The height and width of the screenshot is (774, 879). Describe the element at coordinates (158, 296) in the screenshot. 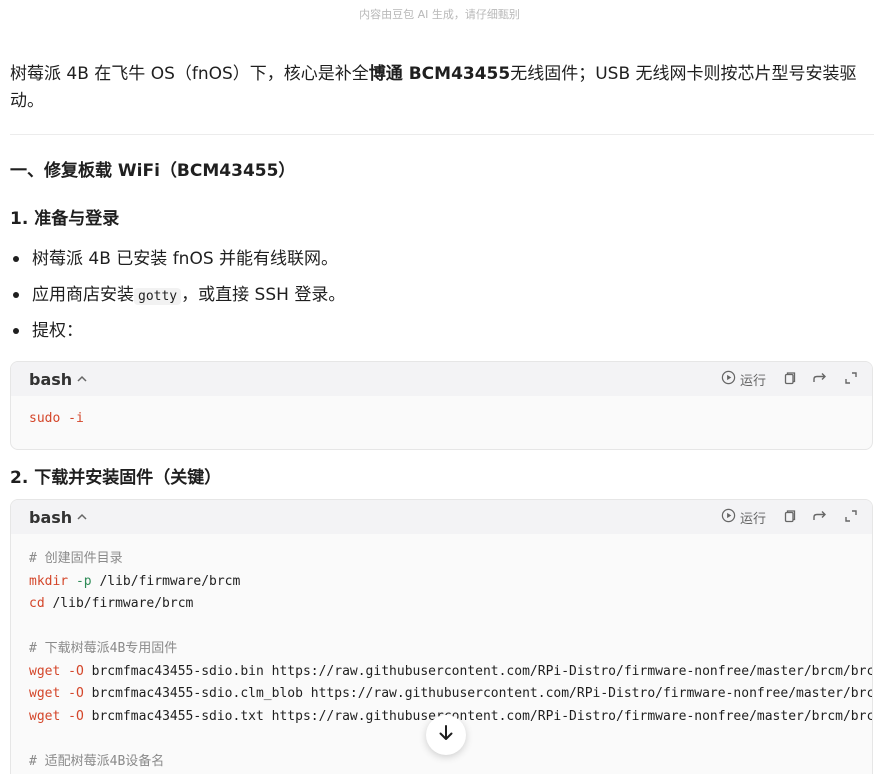

I see `inline-code: gotty` at that location.